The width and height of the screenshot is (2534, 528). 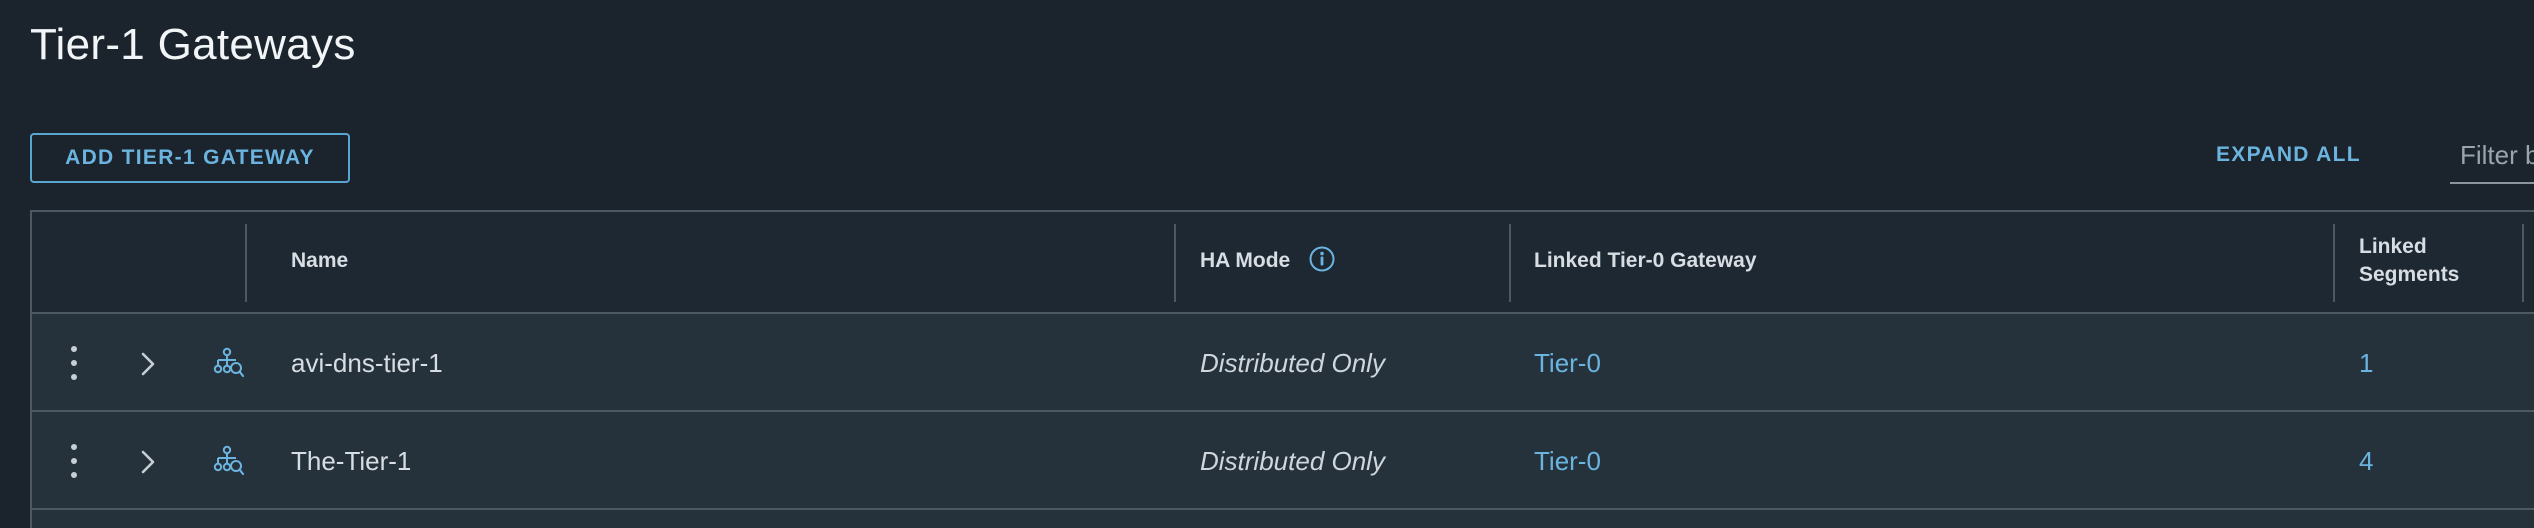 I want to click on column-header-name: Name, so click(x=319, y=261).